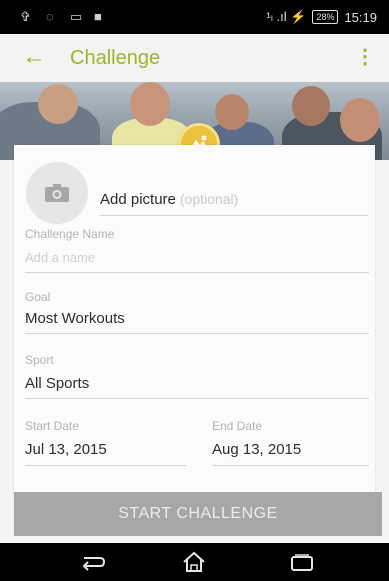  Describe the element at coordinates (50, 16) in the screenshot. I see `wifi-icon: ◌` at that location.